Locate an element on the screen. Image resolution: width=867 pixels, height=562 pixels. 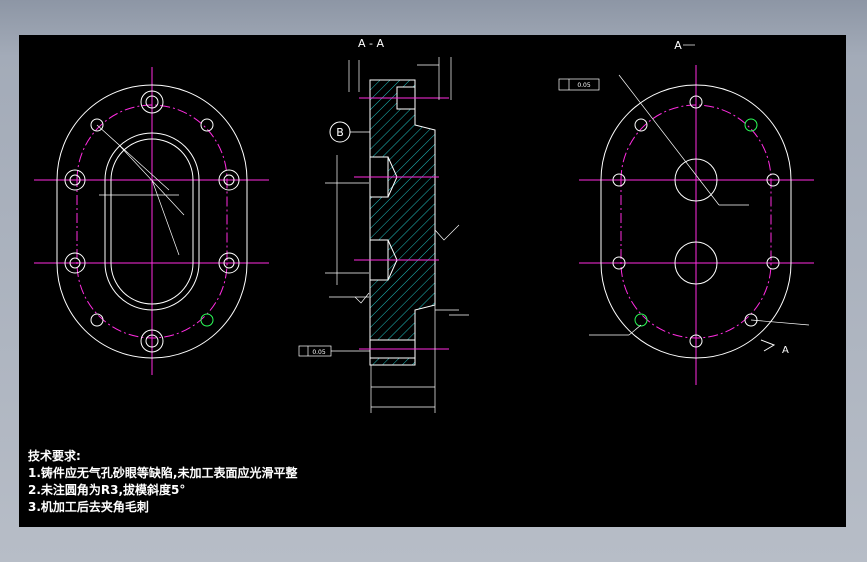
notes-item-1: 1.铸件应无气孔砂眼等缺陷,未加工表面应光滑平整 is located at coordinates (163, 473).